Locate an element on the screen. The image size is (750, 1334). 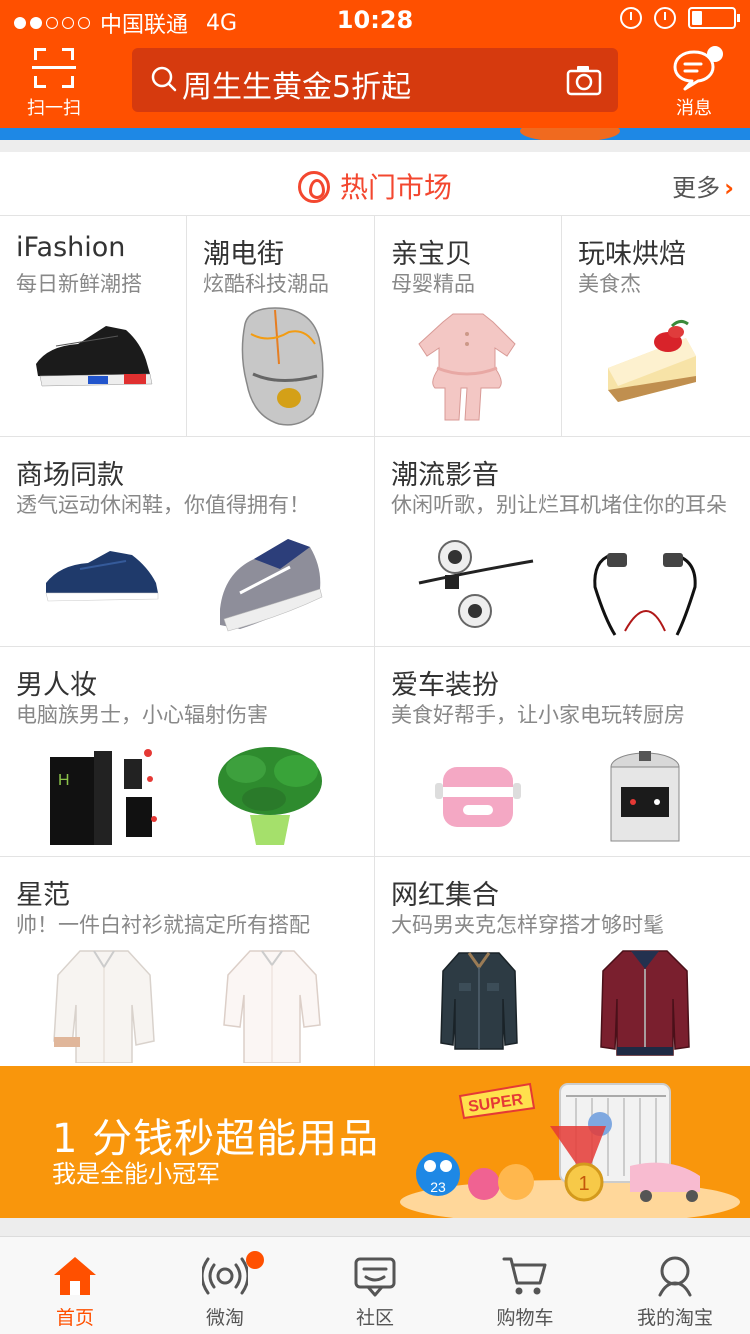
white-shirt-2-image is located at coordinates (272, 1006).